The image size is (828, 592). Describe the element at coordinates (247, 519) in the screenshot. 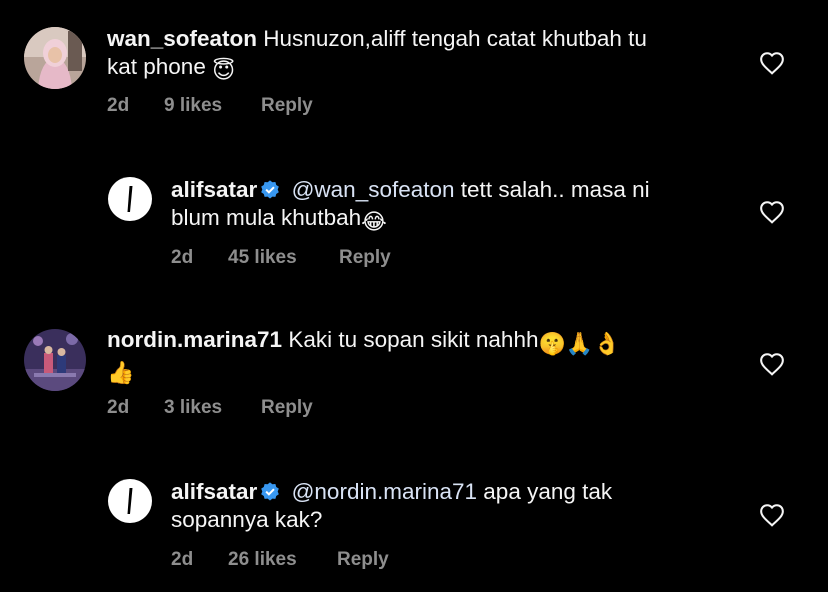

I see `comment-body-line2: sopannya kak?` at that location.